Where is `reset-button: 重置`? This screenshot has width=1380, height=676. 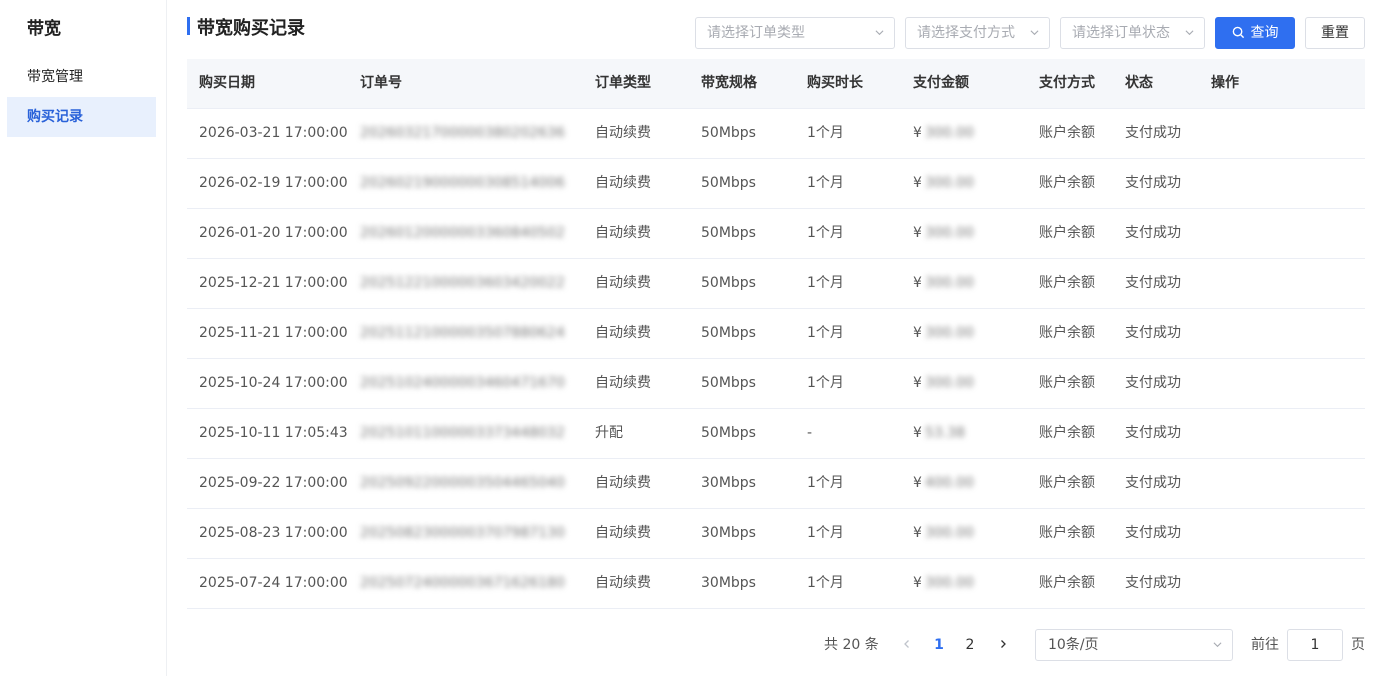 reset-button: 重置 is located at coordinates (1335, 33).